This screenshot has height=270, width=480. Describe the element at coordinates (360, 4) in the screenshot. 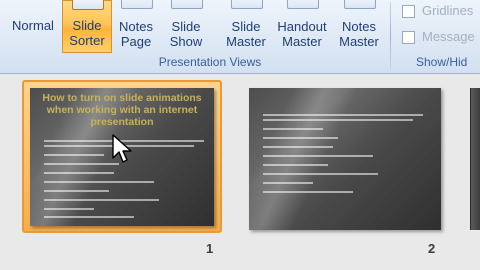

I see `notes-master-icon` at that location.